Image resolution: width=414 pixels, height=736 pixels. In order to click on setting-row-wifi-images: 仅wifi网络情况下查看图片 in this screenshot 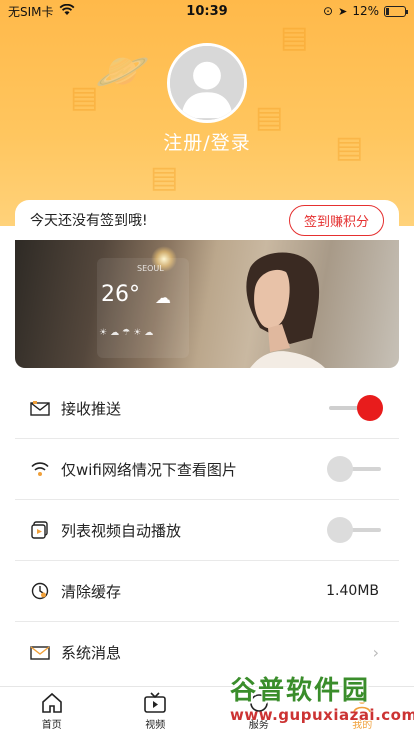, I will do `click(207, 469)`.